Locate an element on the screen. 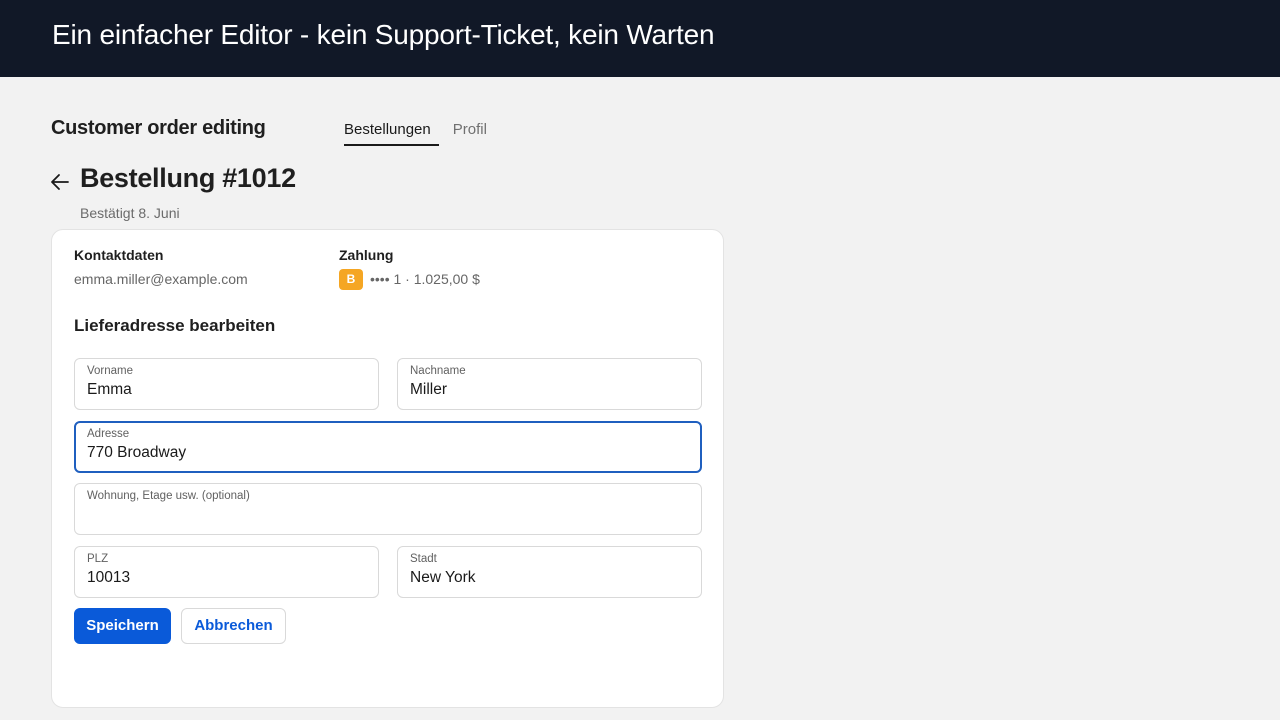 Image resolution: width=1280 pixels, height=720 pixels. city-label: Stadt is located at coordinates (423, 559).